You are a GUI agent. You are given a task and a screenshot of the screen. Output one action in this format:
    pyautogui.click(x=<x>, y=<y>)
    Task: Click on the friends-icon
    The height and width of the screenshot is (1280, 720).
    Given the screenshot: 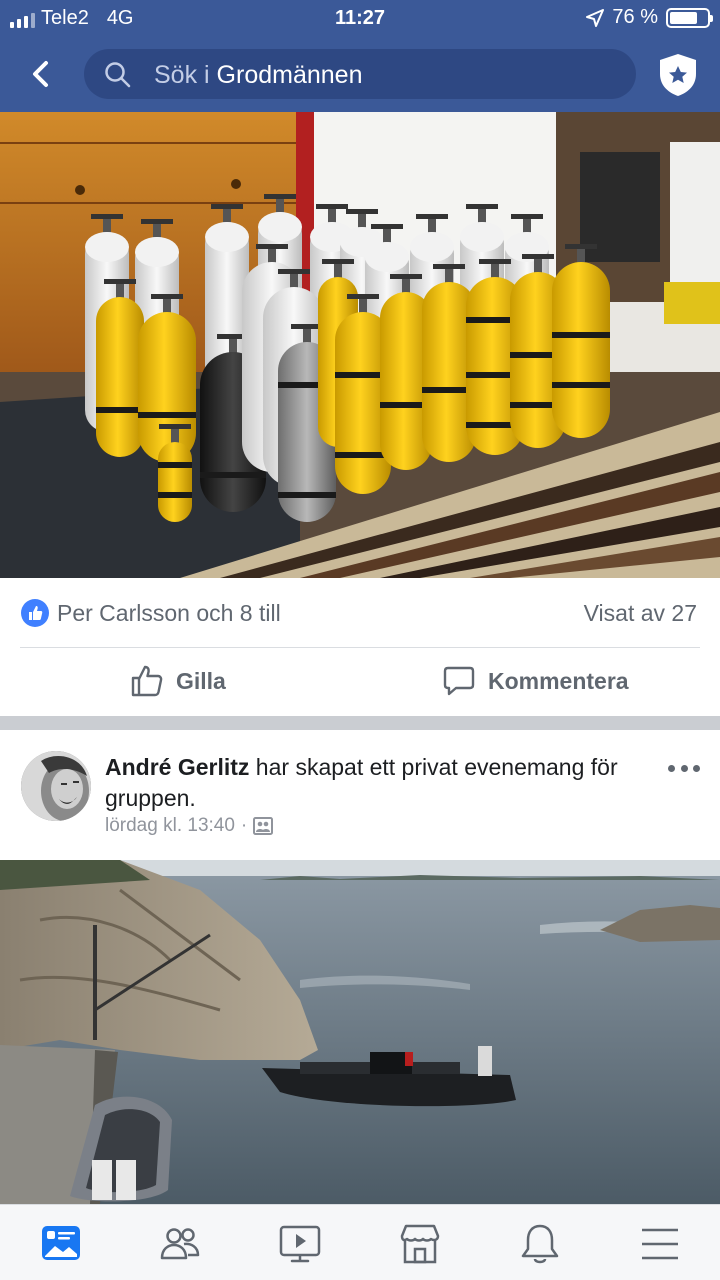 What is the action you would take?
    pyautogui.click(x=180, y=1244)
    